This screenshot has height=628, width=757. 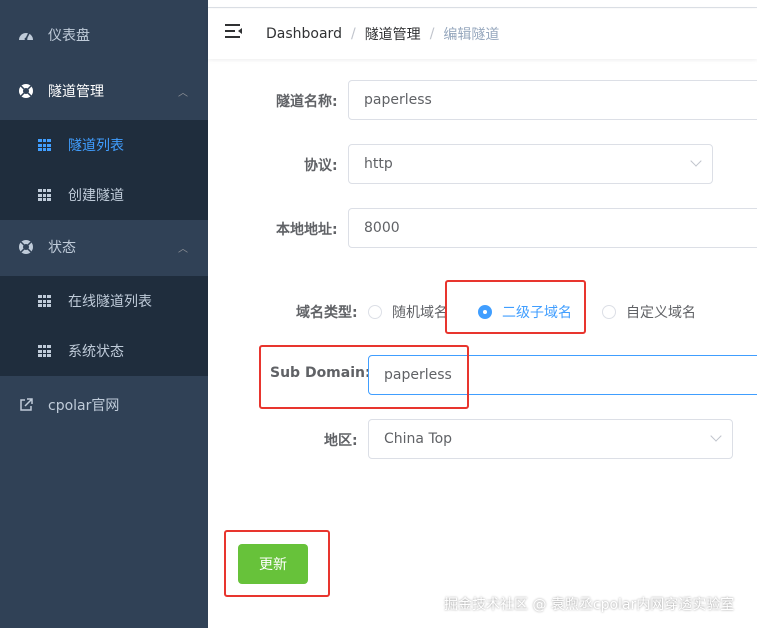 I want to click on local-address-label: 本地地址:, so click(x=307, y=230).